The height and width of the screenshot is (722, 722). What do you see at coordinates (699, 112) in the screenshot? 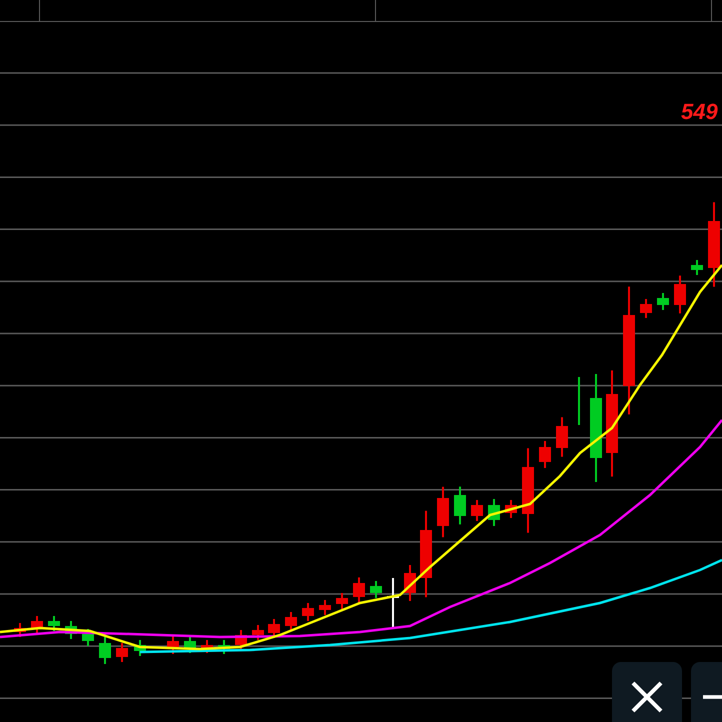
I see `price-label: 549` at bounding box center [699, 112].